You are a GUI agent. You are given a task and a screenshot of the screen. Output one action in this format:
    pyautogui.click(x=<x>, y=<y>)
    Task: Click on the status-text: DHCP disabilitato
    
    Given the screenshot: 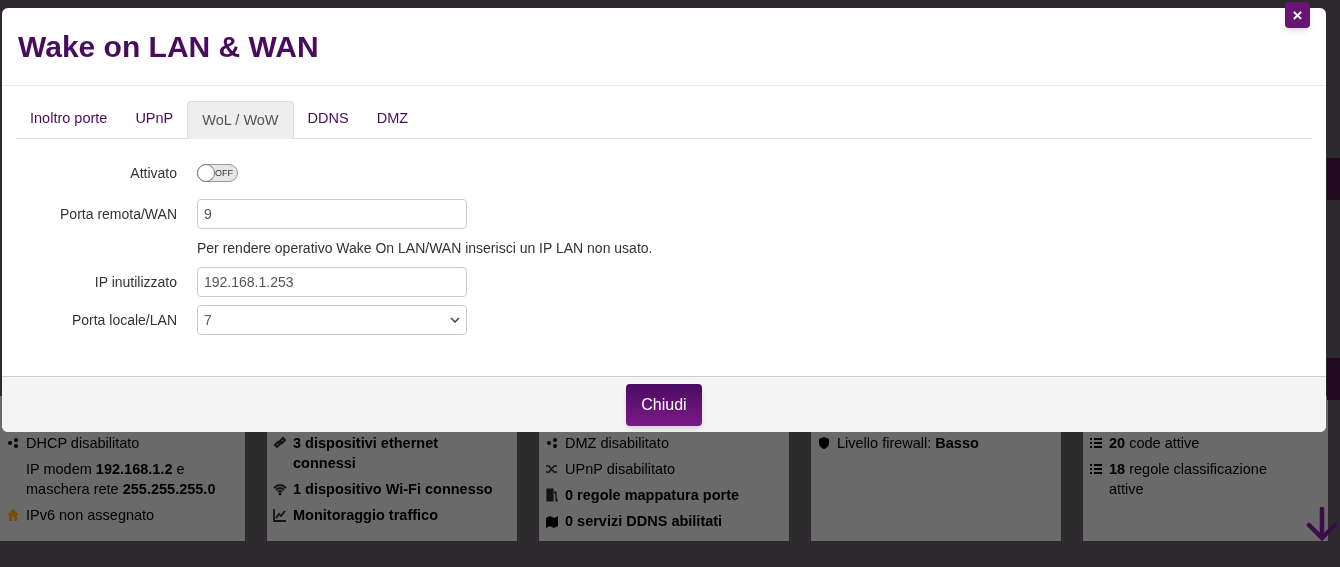 What is the action you would take?
    pyautogui.click(x=83, y=443)
    